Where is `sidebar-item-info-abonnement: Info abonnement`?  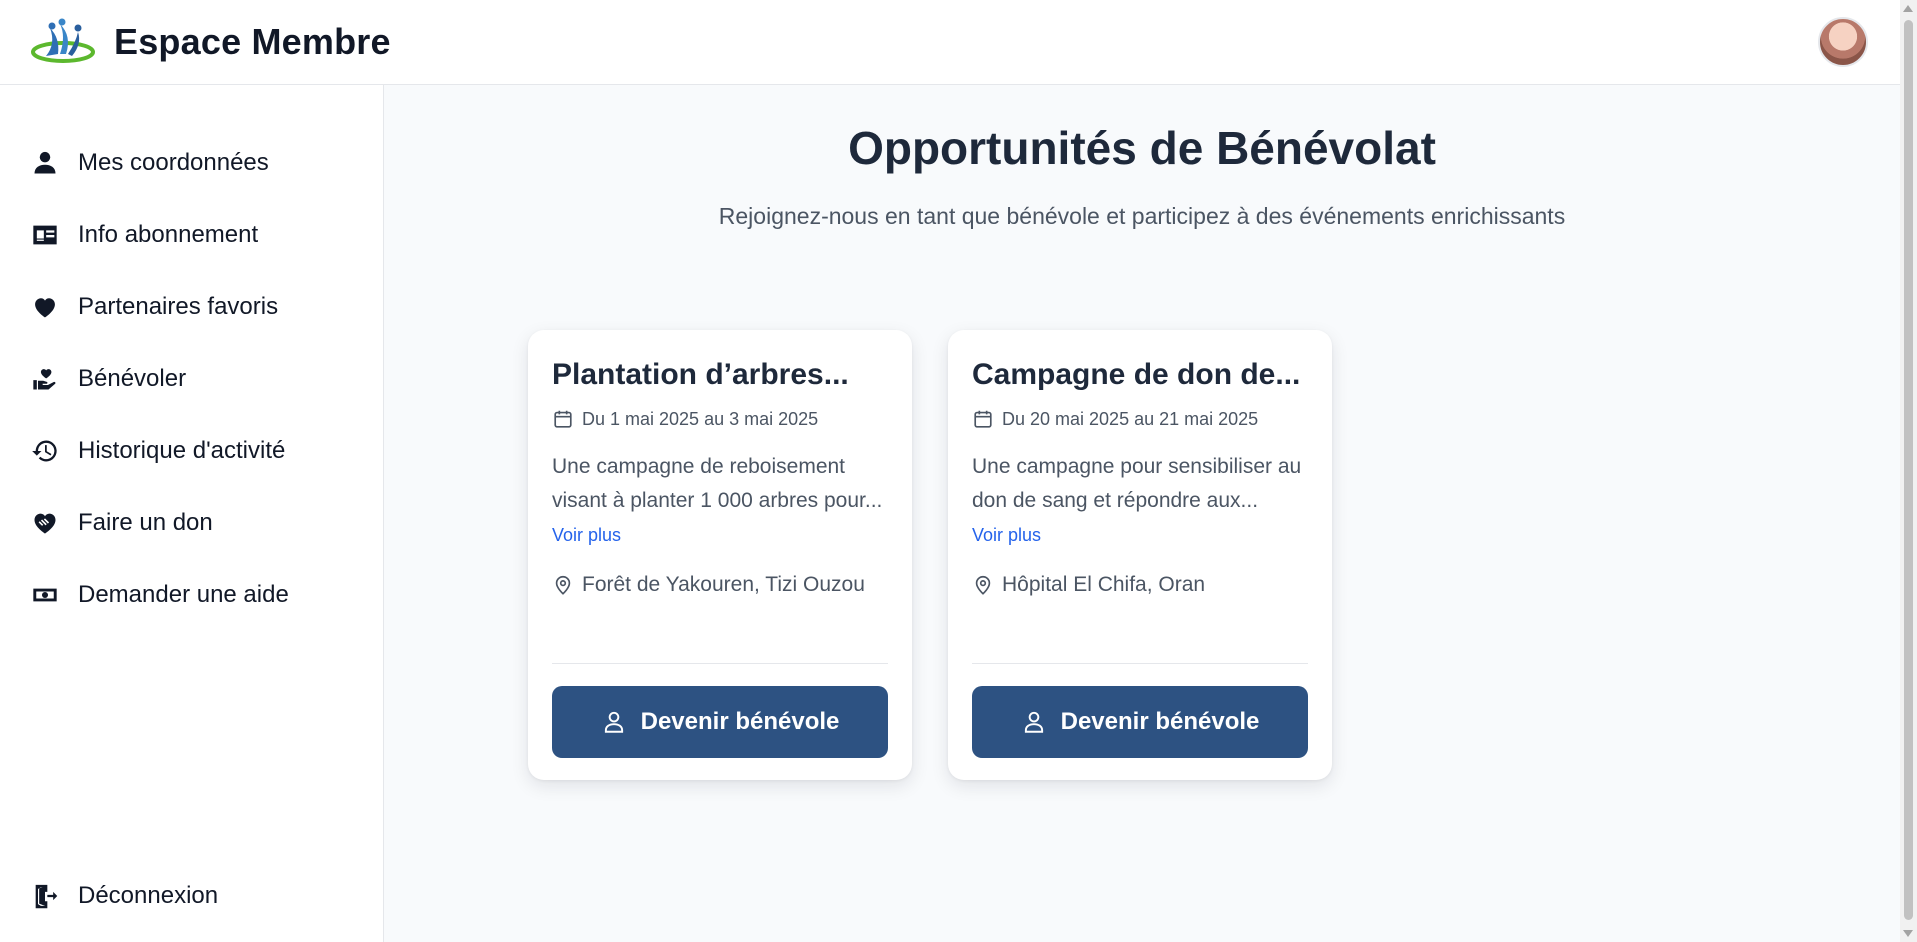
sidebar-item-info-abonnement: Info abonnement is located at coordinates (191, 235).